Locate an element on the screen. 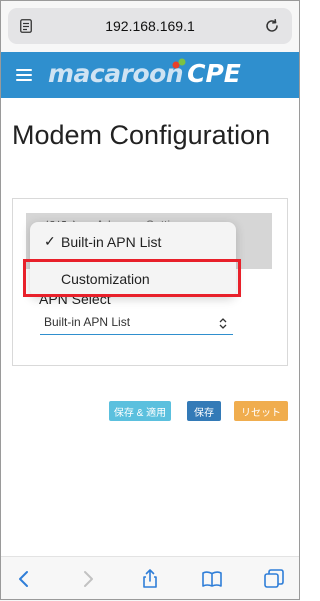  forward-icon is located at coordinates (88, 579).